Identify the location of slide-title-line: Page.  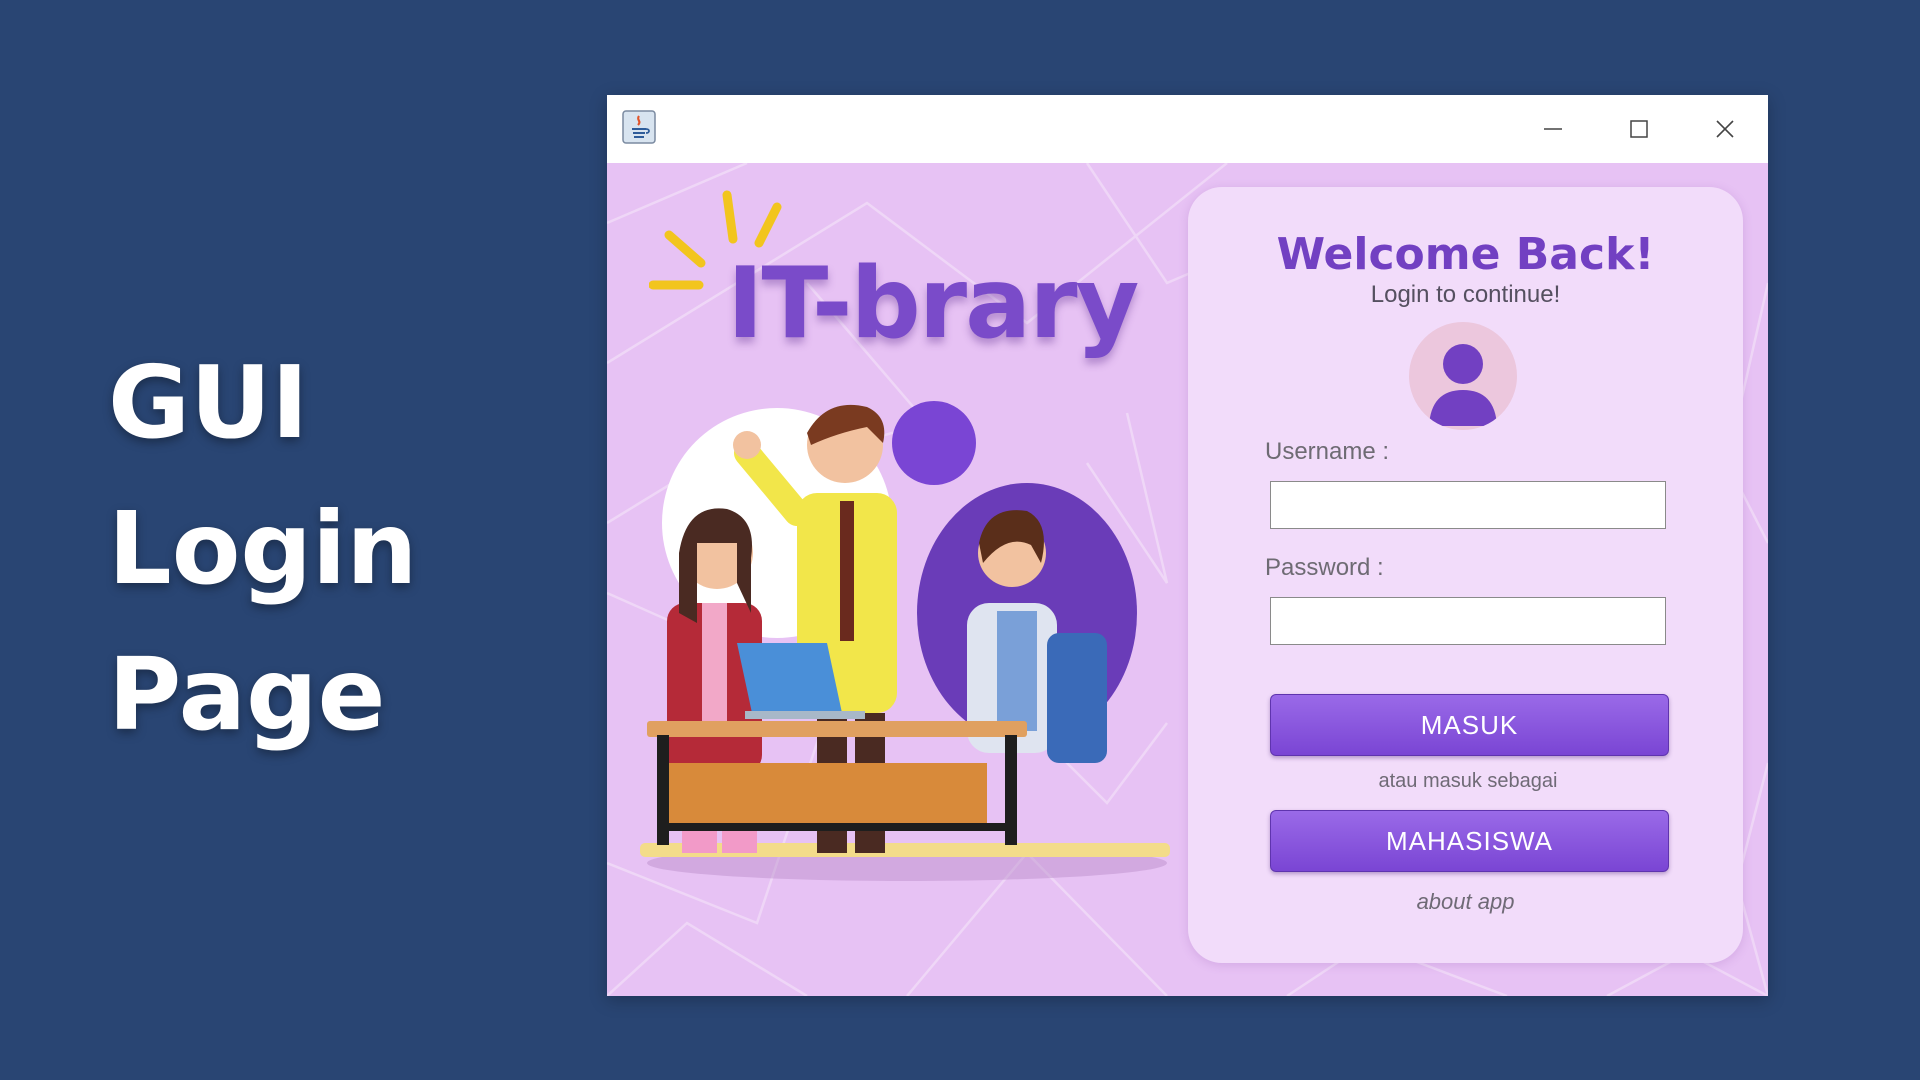
(247, 694).